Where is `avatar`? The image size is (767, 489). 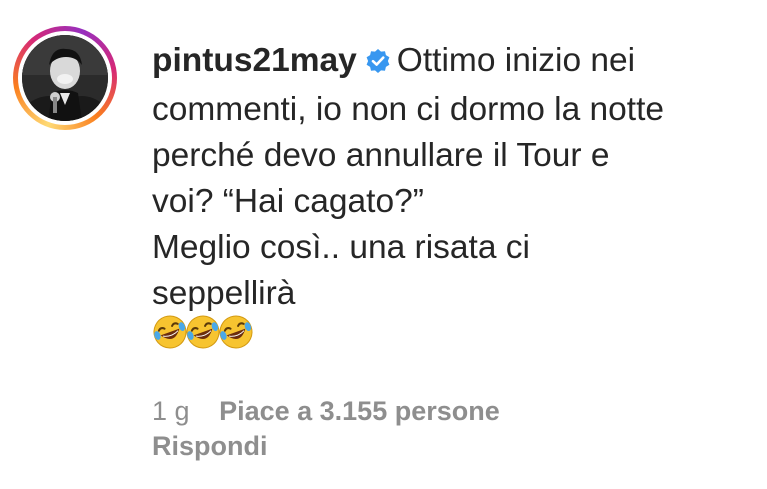
avatar is located at coordinates (65, 78).